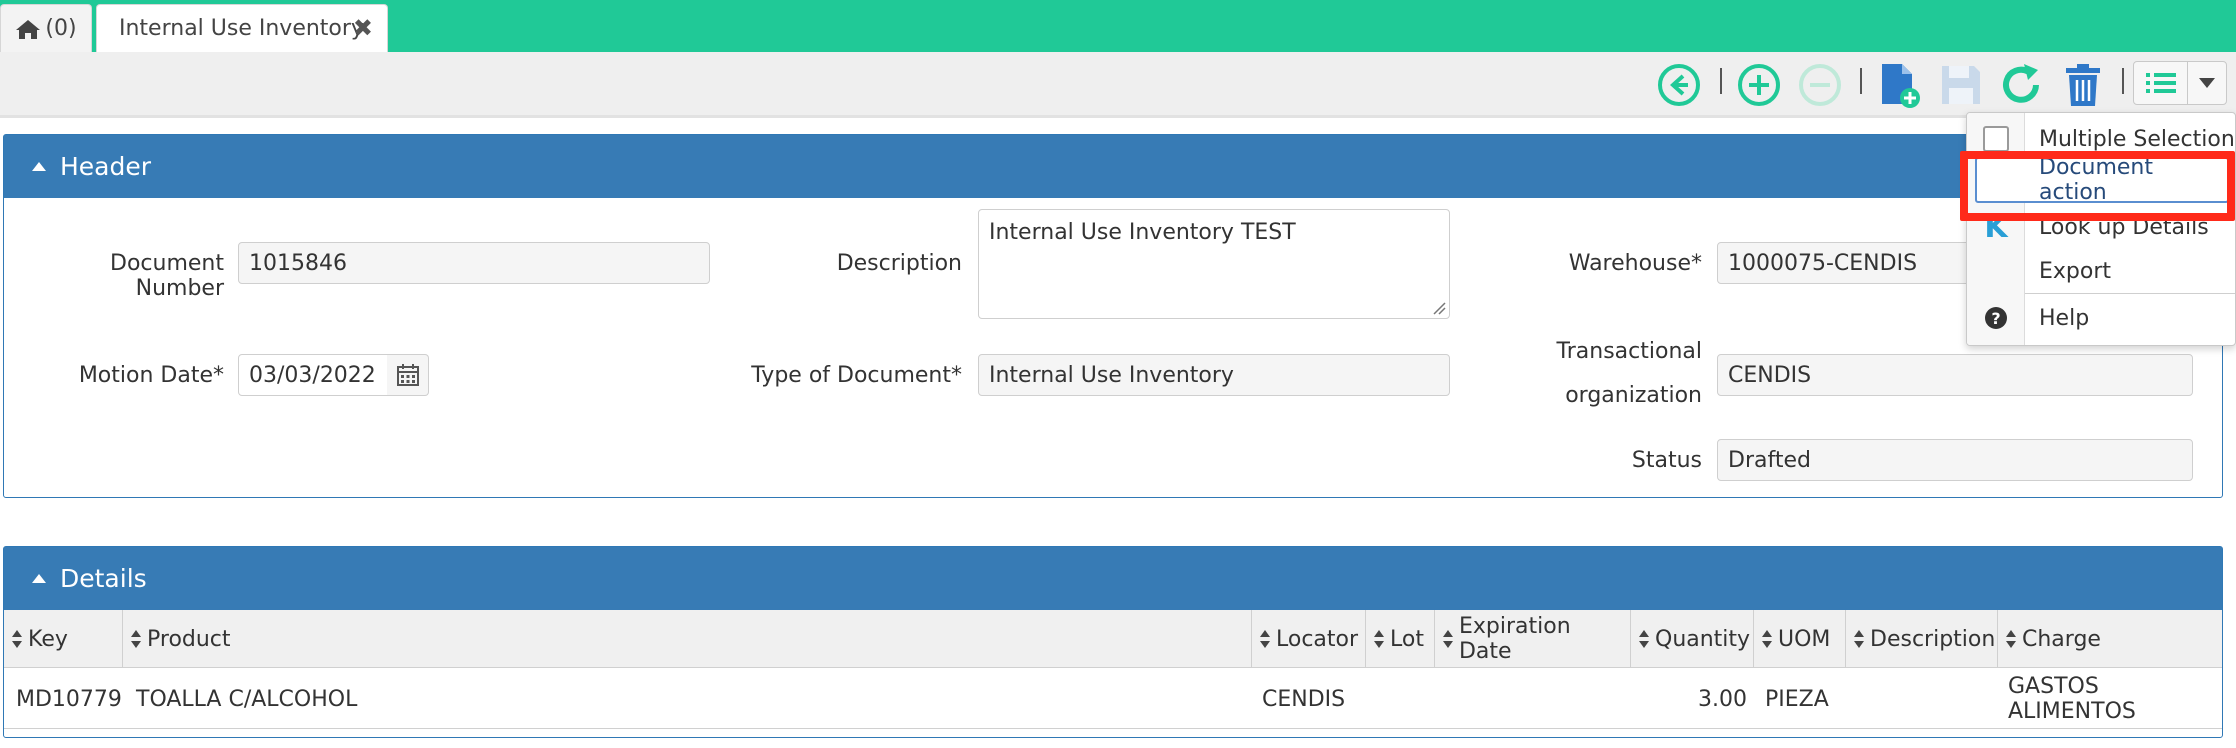 The height and width of the screenshot is (748, 2236). What do you see at coordinates (1666, 460) in the screenshot?
I see `status-label: Status` at bounding box center [1666, 460].